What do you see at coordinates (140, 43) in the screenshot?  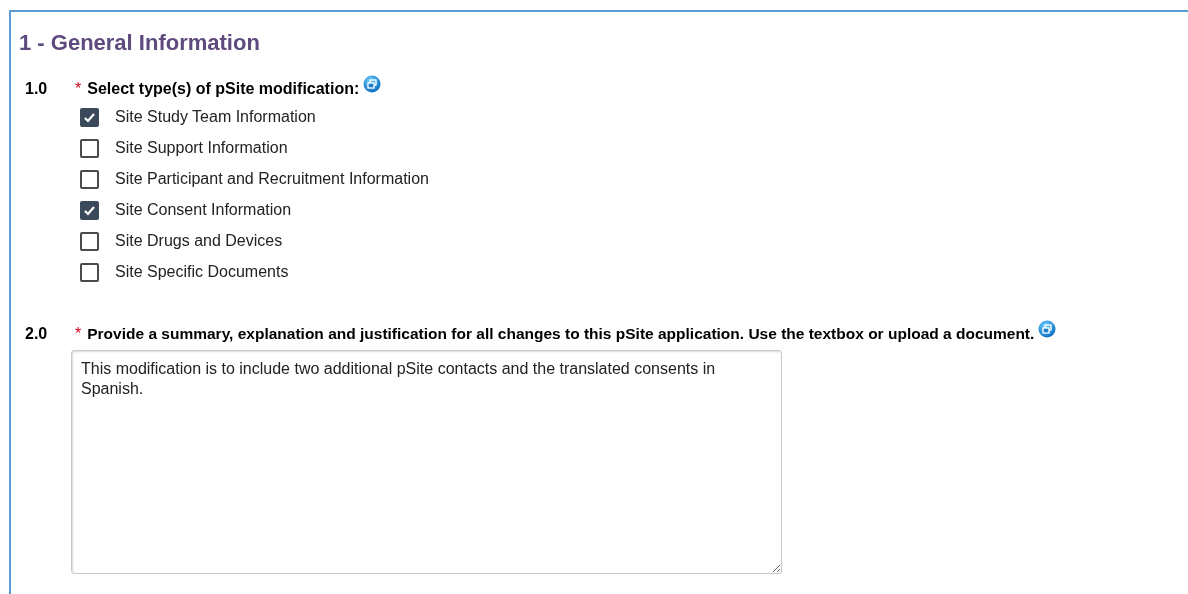 I see `section-title: 1 - General Information` at bounding box center [140, 43].